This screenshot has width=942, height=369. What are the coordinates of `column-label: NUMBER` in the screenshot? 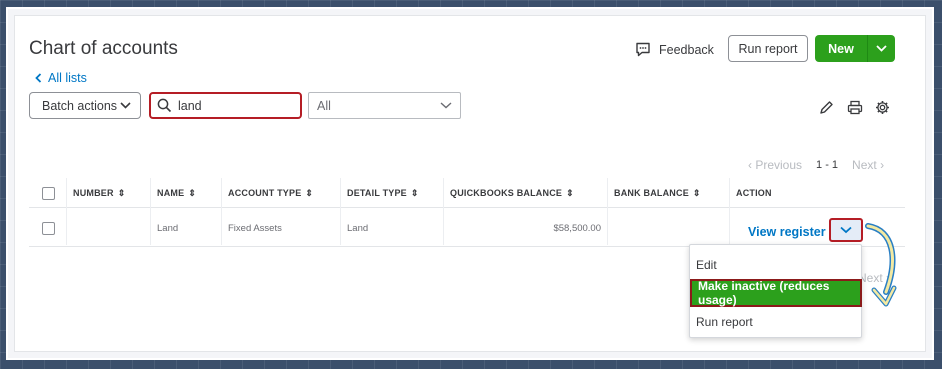 It's located at (93, 193).